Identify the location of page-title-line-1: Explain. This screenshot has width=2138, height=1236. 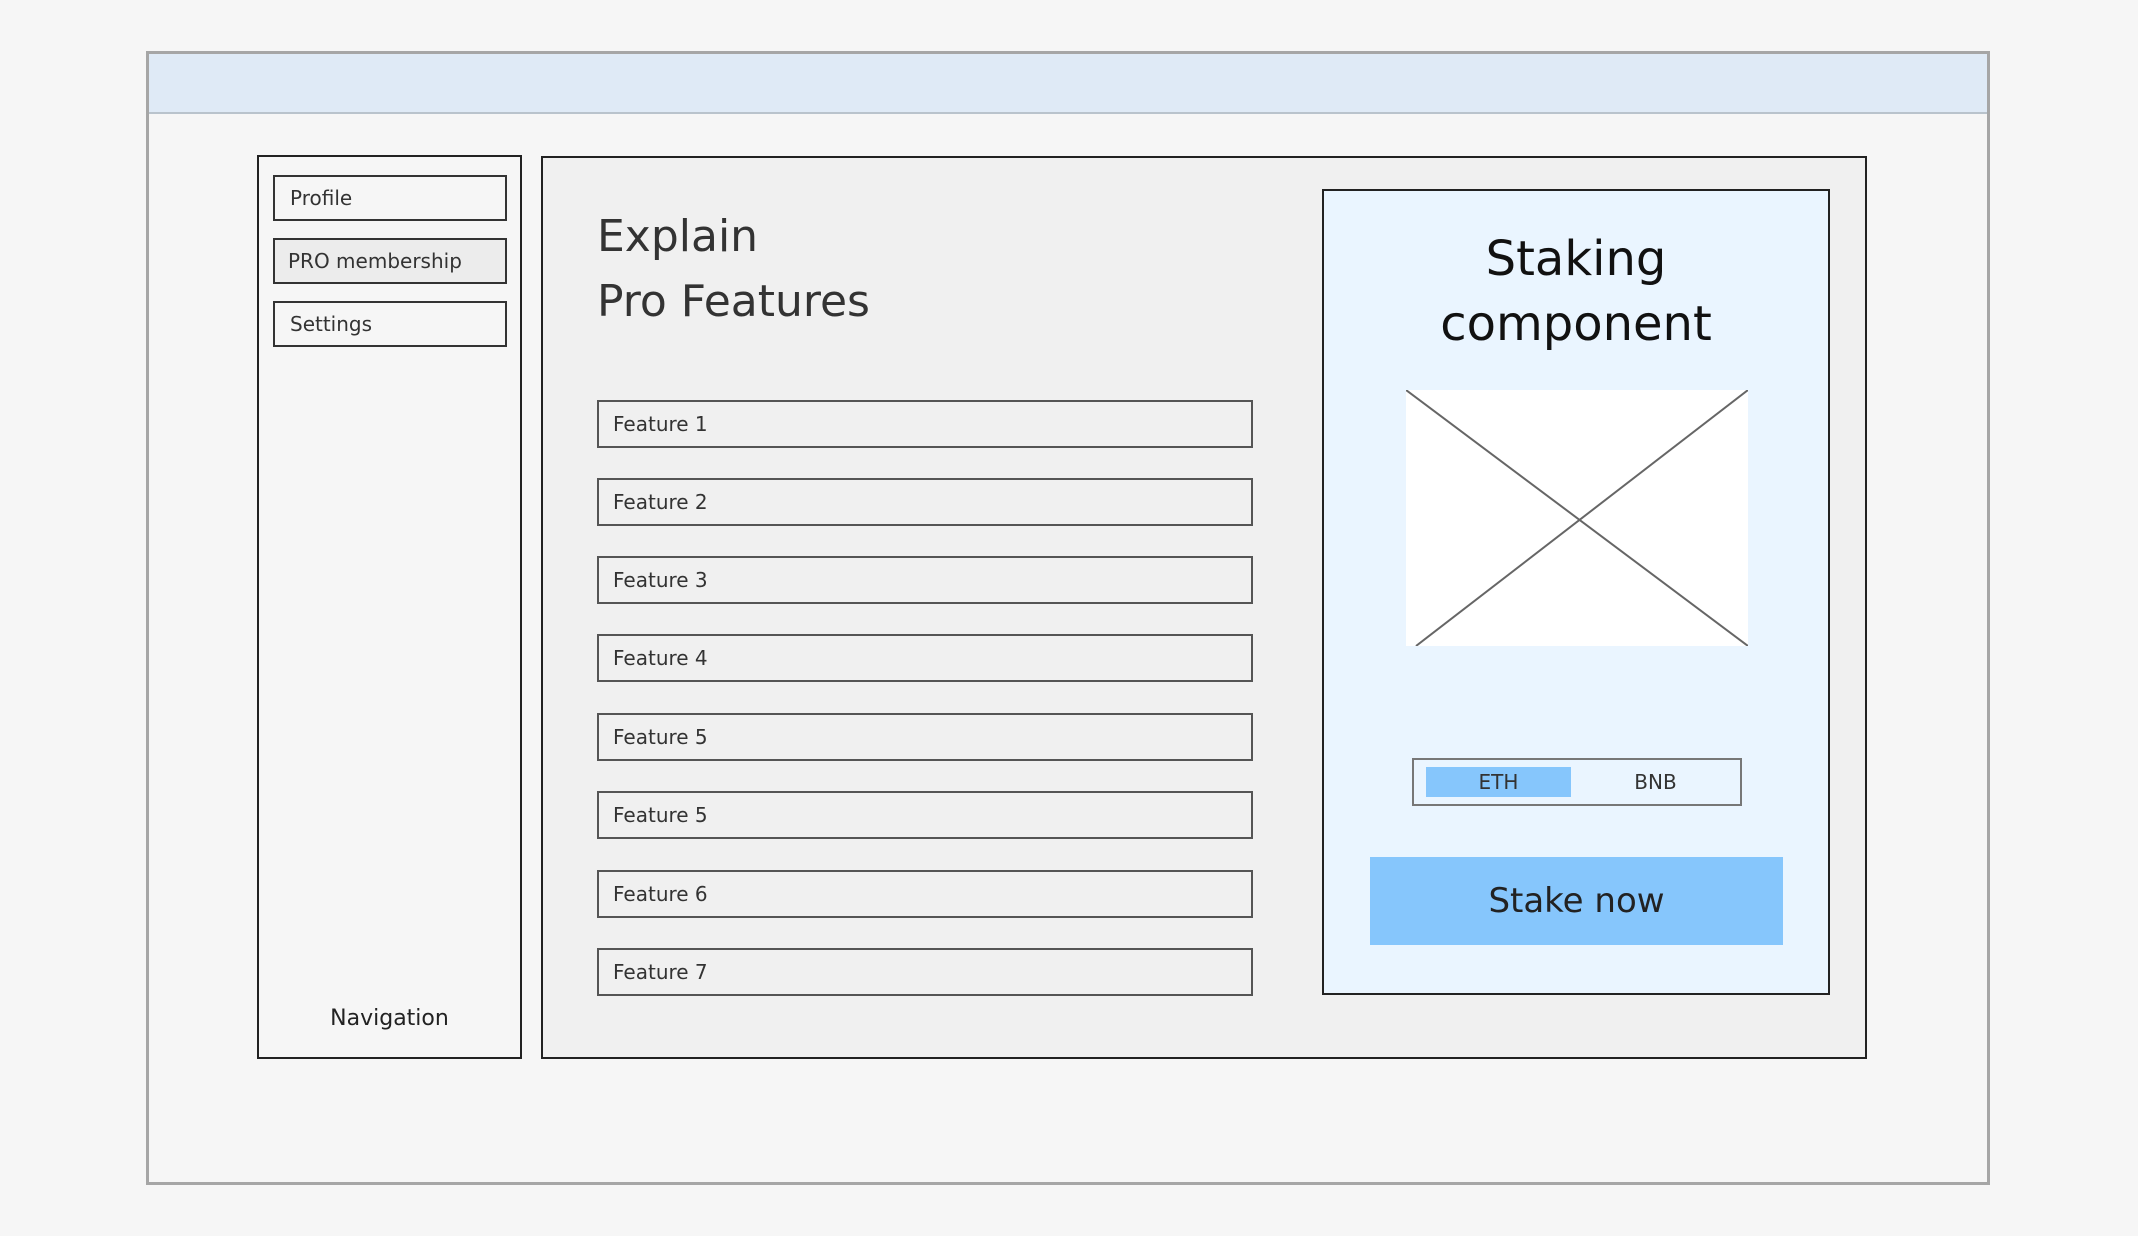
(678, 236).